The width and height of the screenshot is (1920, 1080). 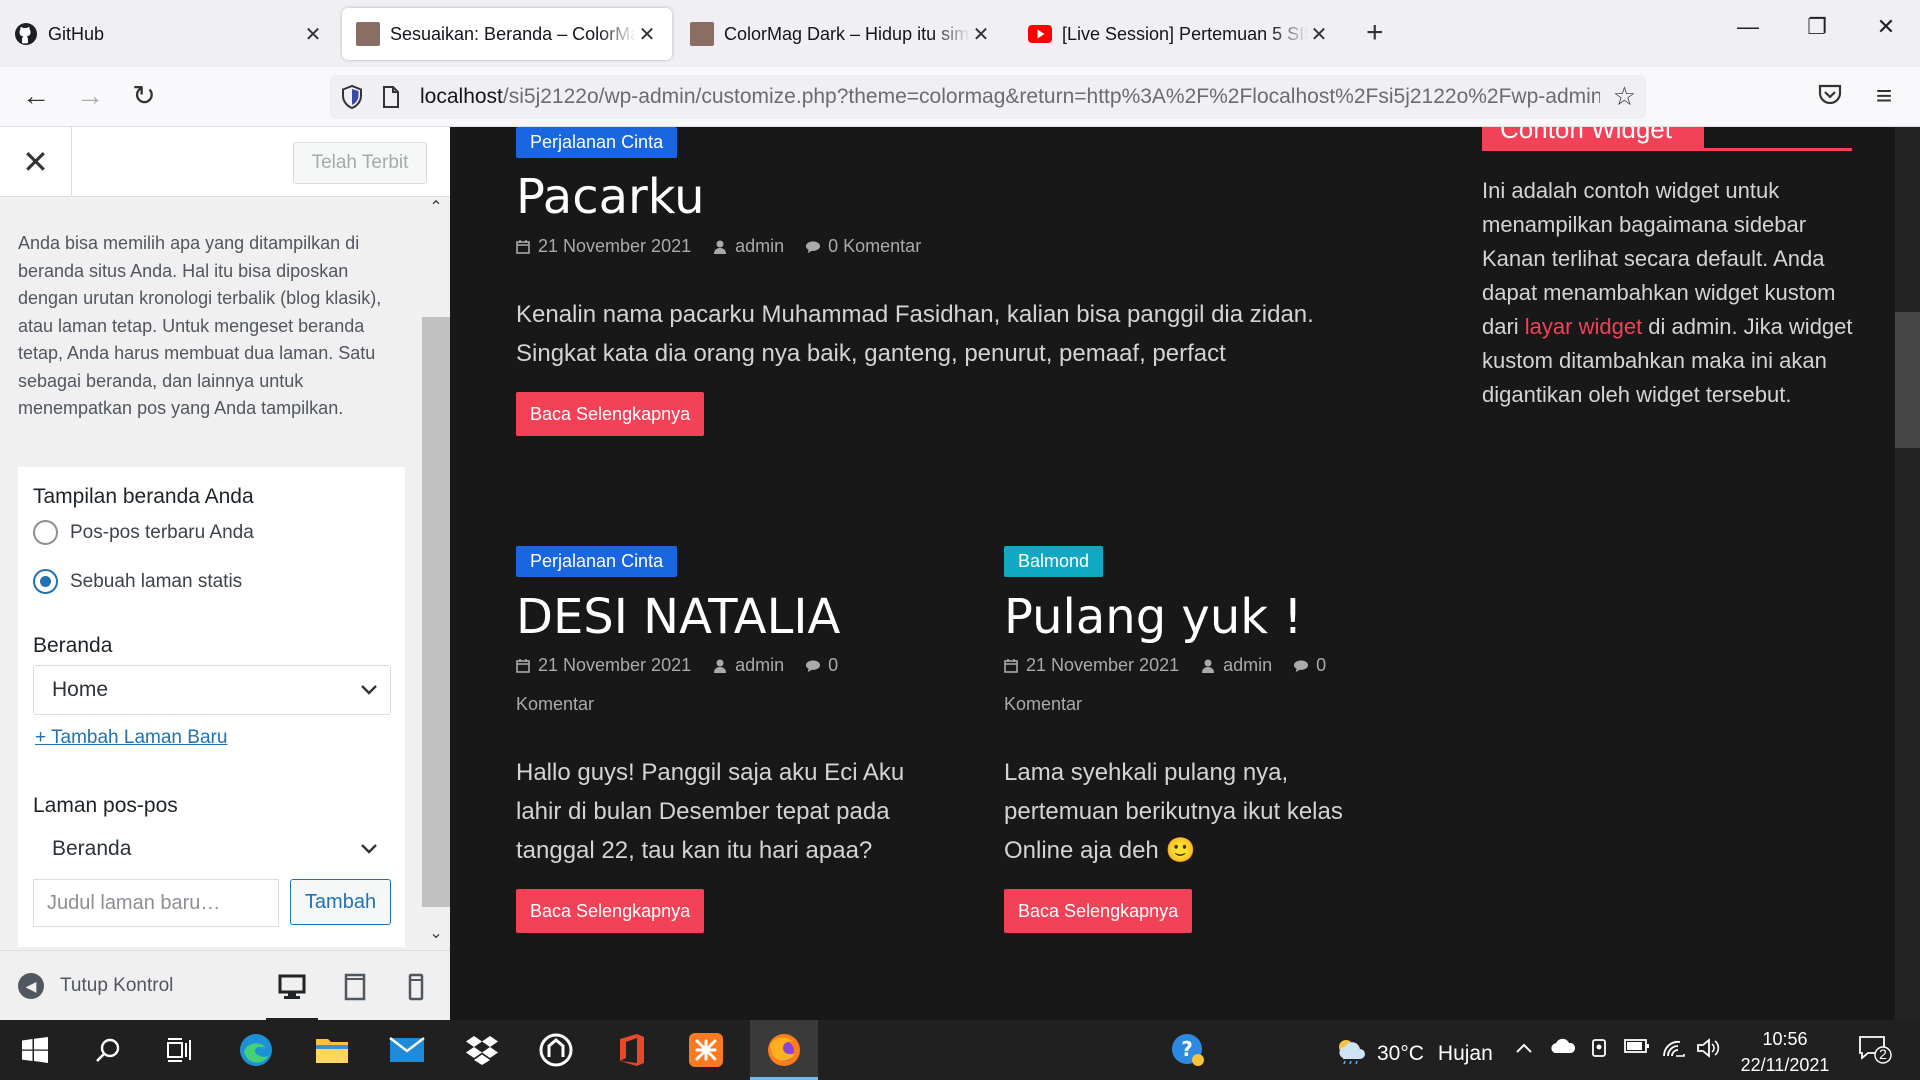 I want to click on youtube-icon, so click(x=1040, y=34).